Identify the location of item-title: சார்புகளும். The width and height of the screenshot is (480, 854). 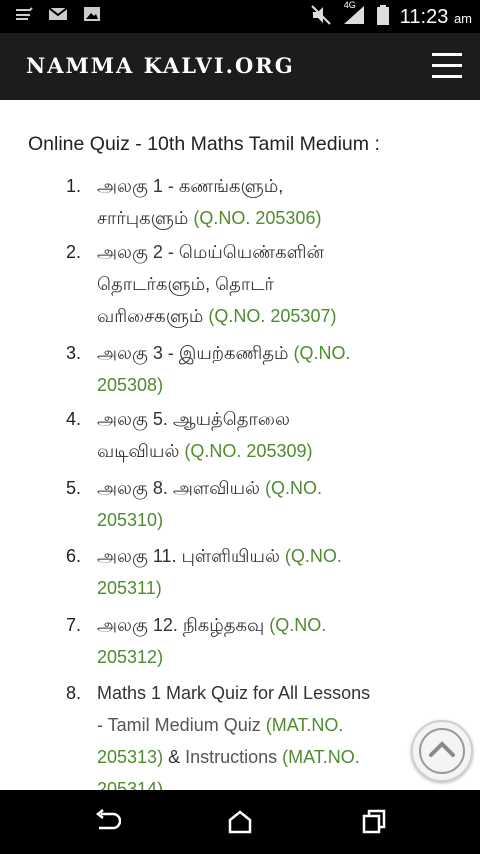
(145, 218).